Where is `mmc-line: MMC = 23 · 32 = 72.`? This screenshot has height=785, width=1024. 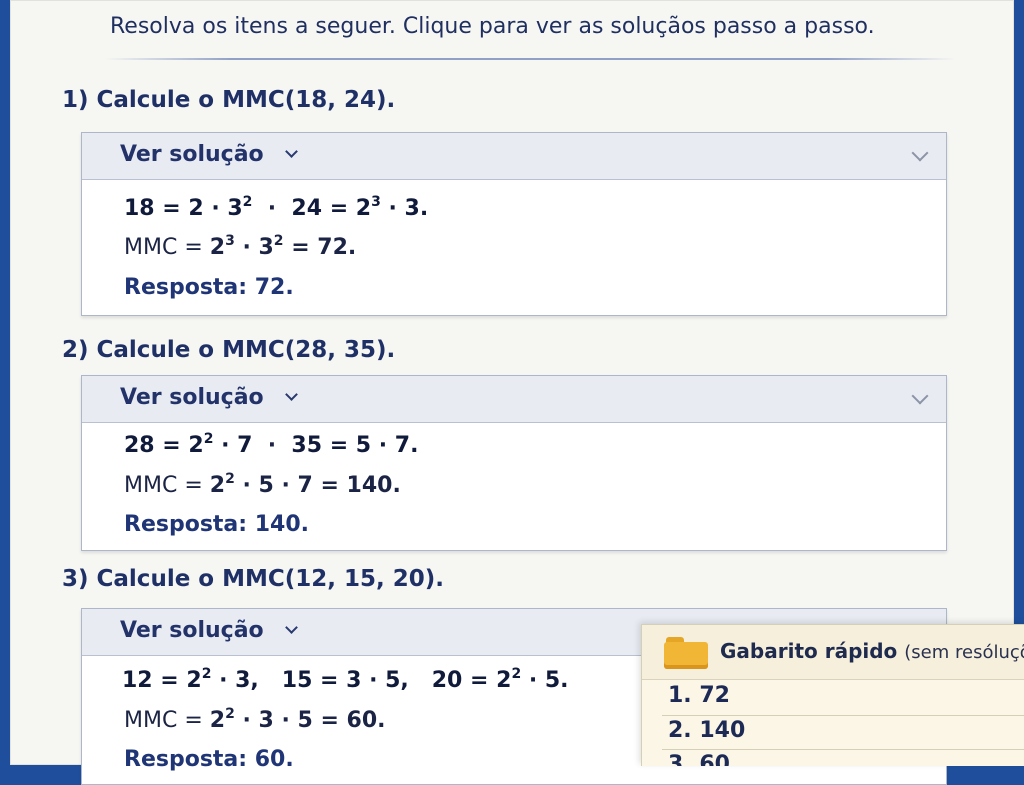 mmc-line: MMC = 23 · 32 = 72. is located at coordinates (240, 246).